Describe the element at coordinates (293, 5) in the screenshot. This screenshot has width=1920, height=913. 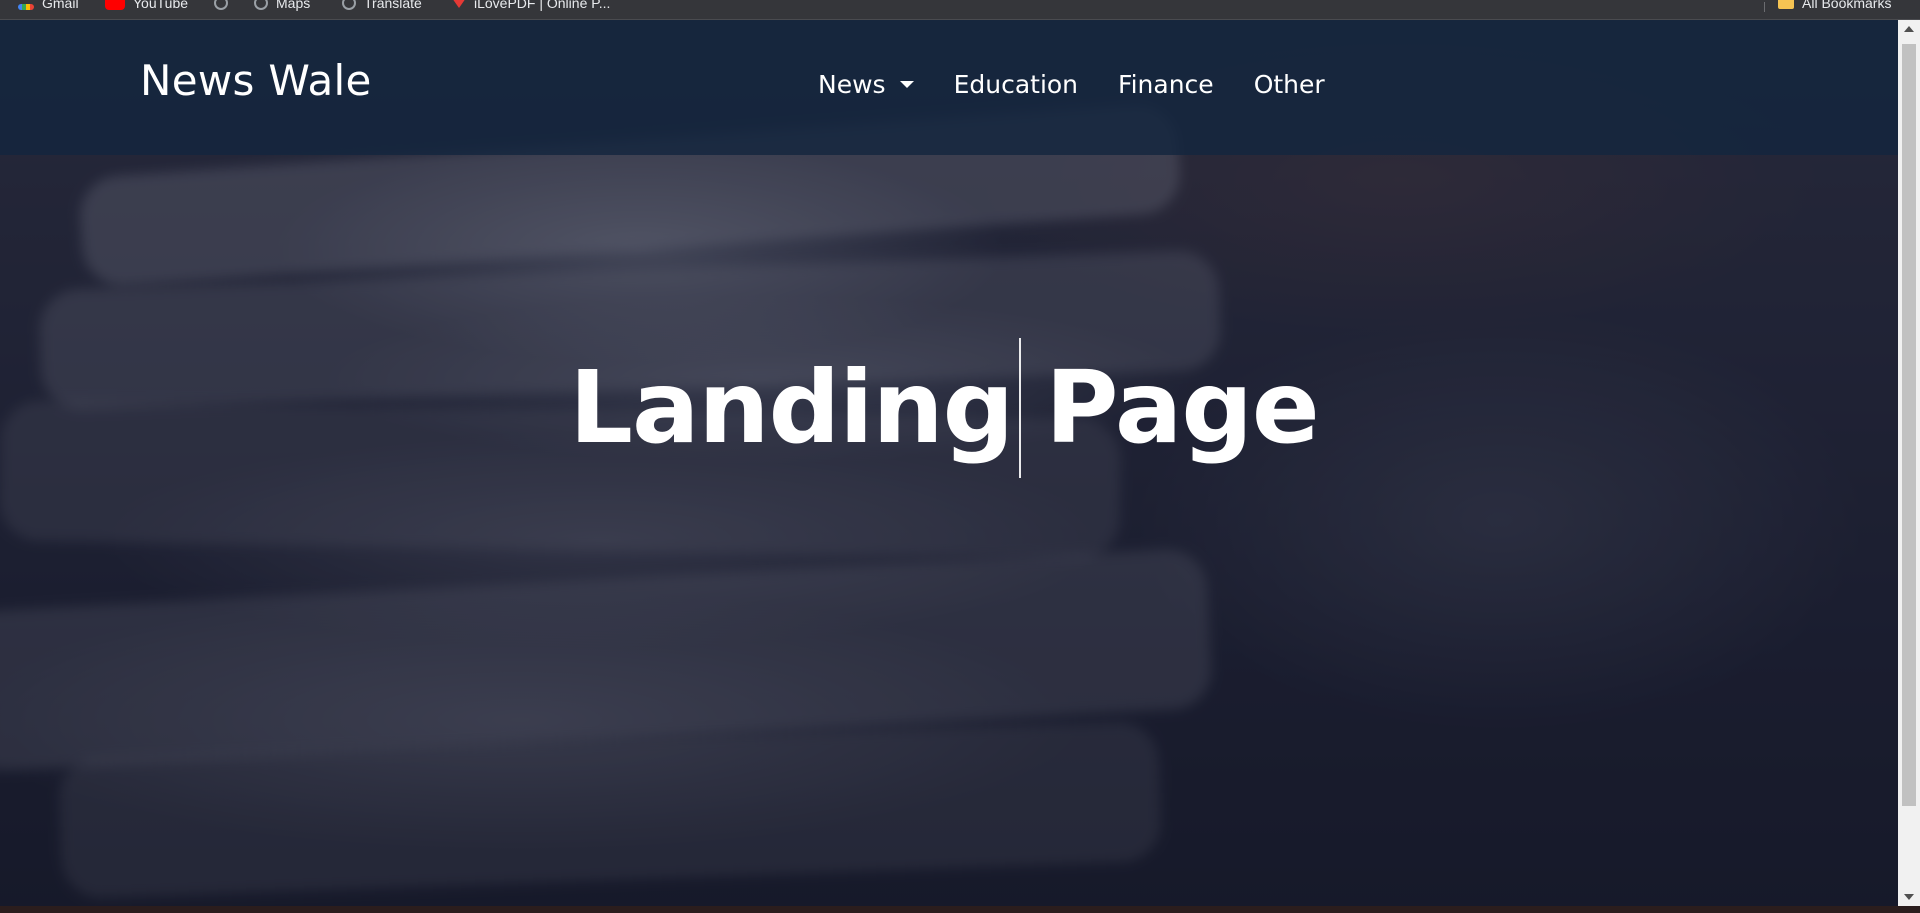
I see `bookmark-label: Maps` at that location.